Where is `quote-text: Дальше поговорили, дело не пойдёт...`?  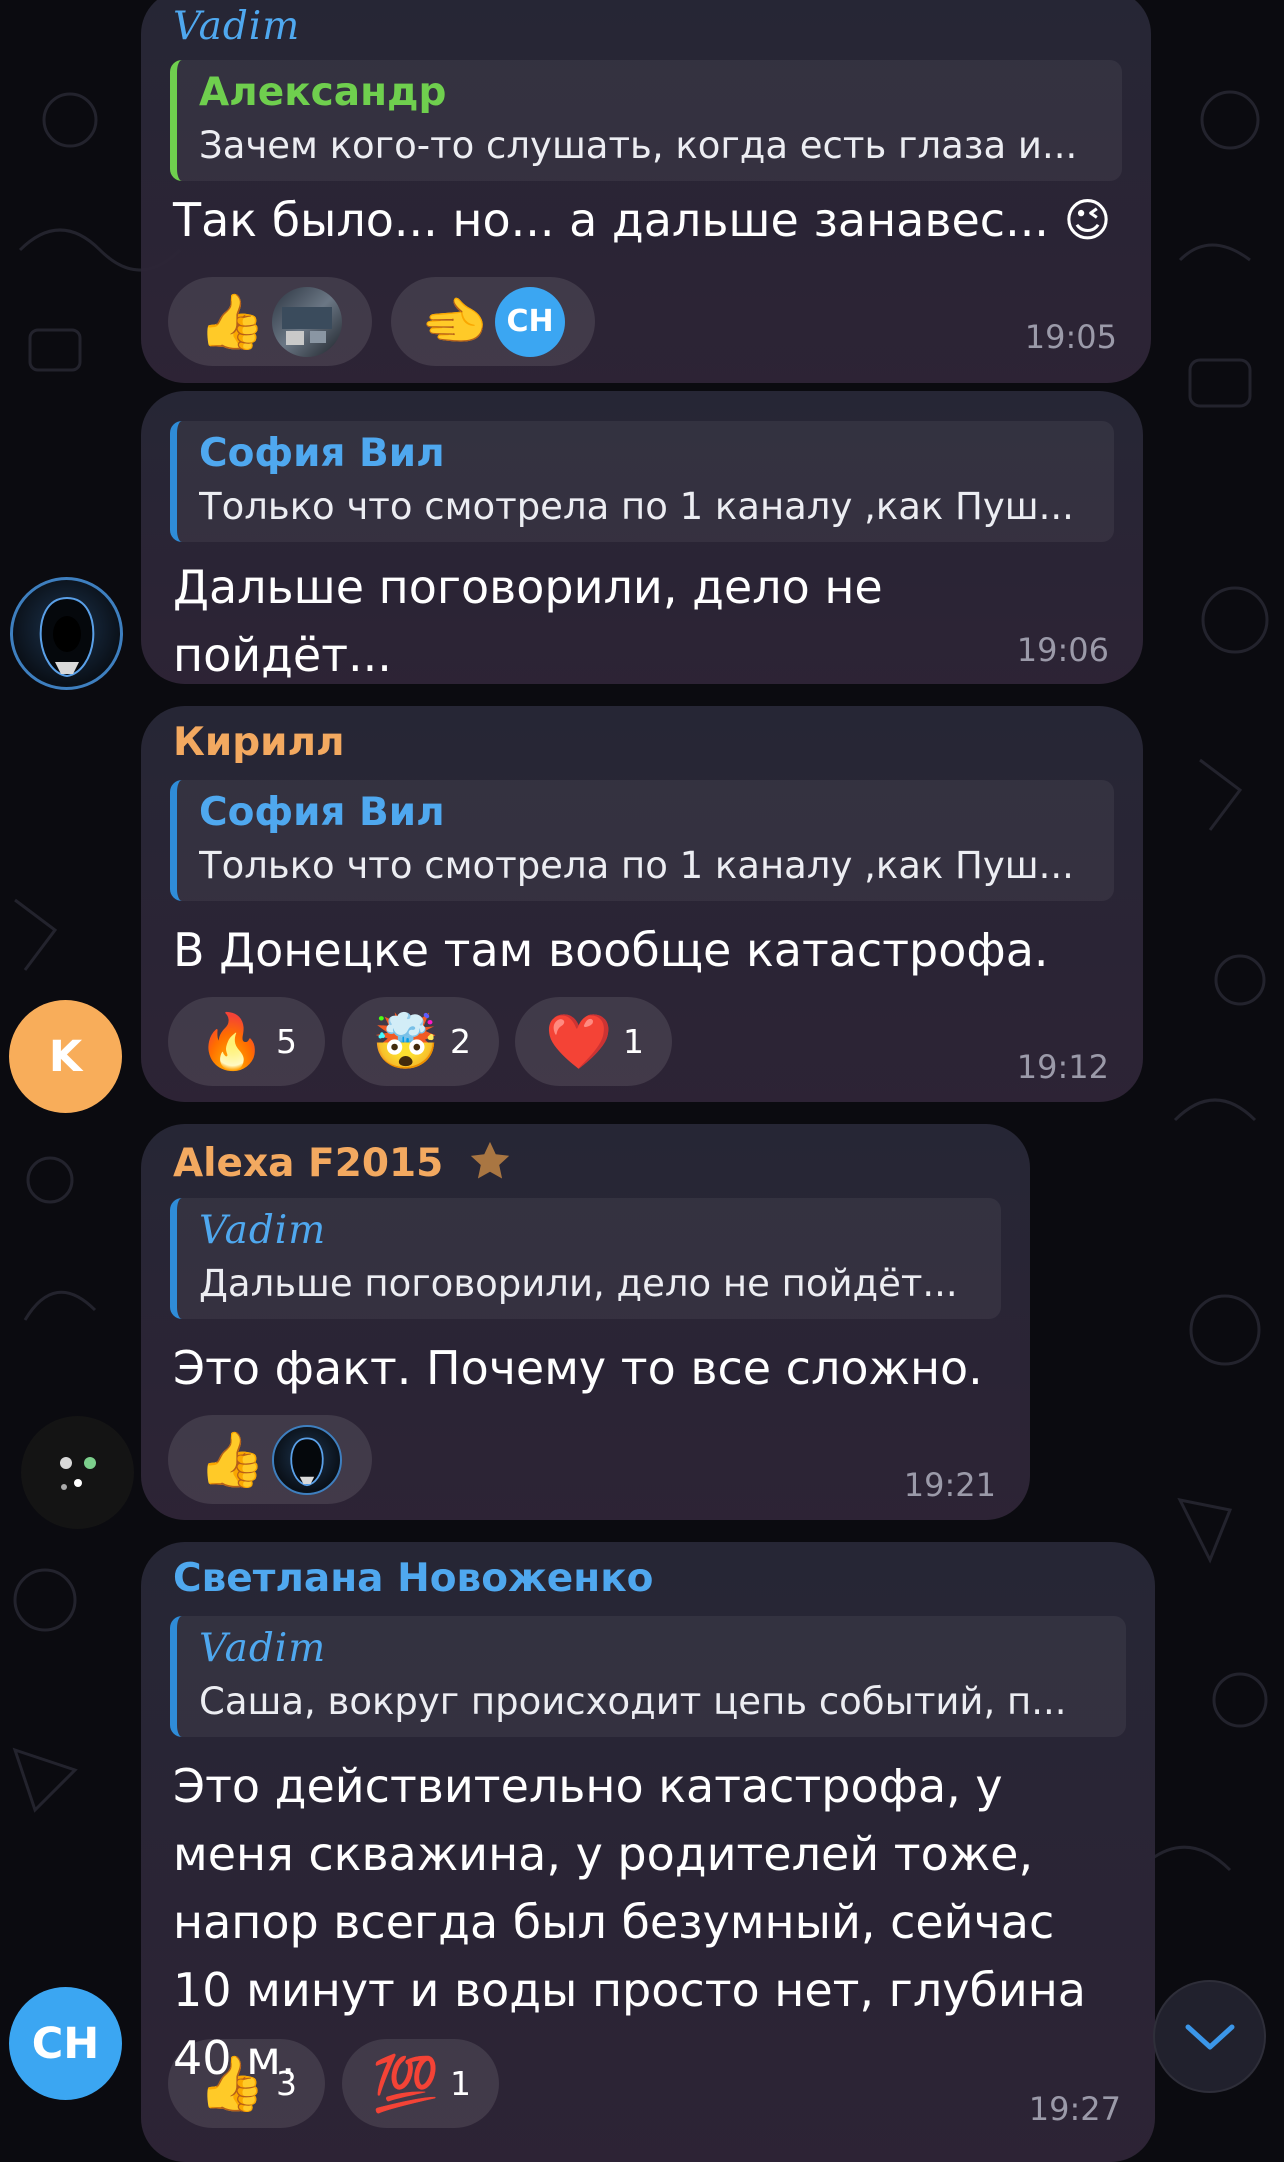 quote-text: Дальше поговорили, дело не пойдёт... is located at coordinates (578, 1283).